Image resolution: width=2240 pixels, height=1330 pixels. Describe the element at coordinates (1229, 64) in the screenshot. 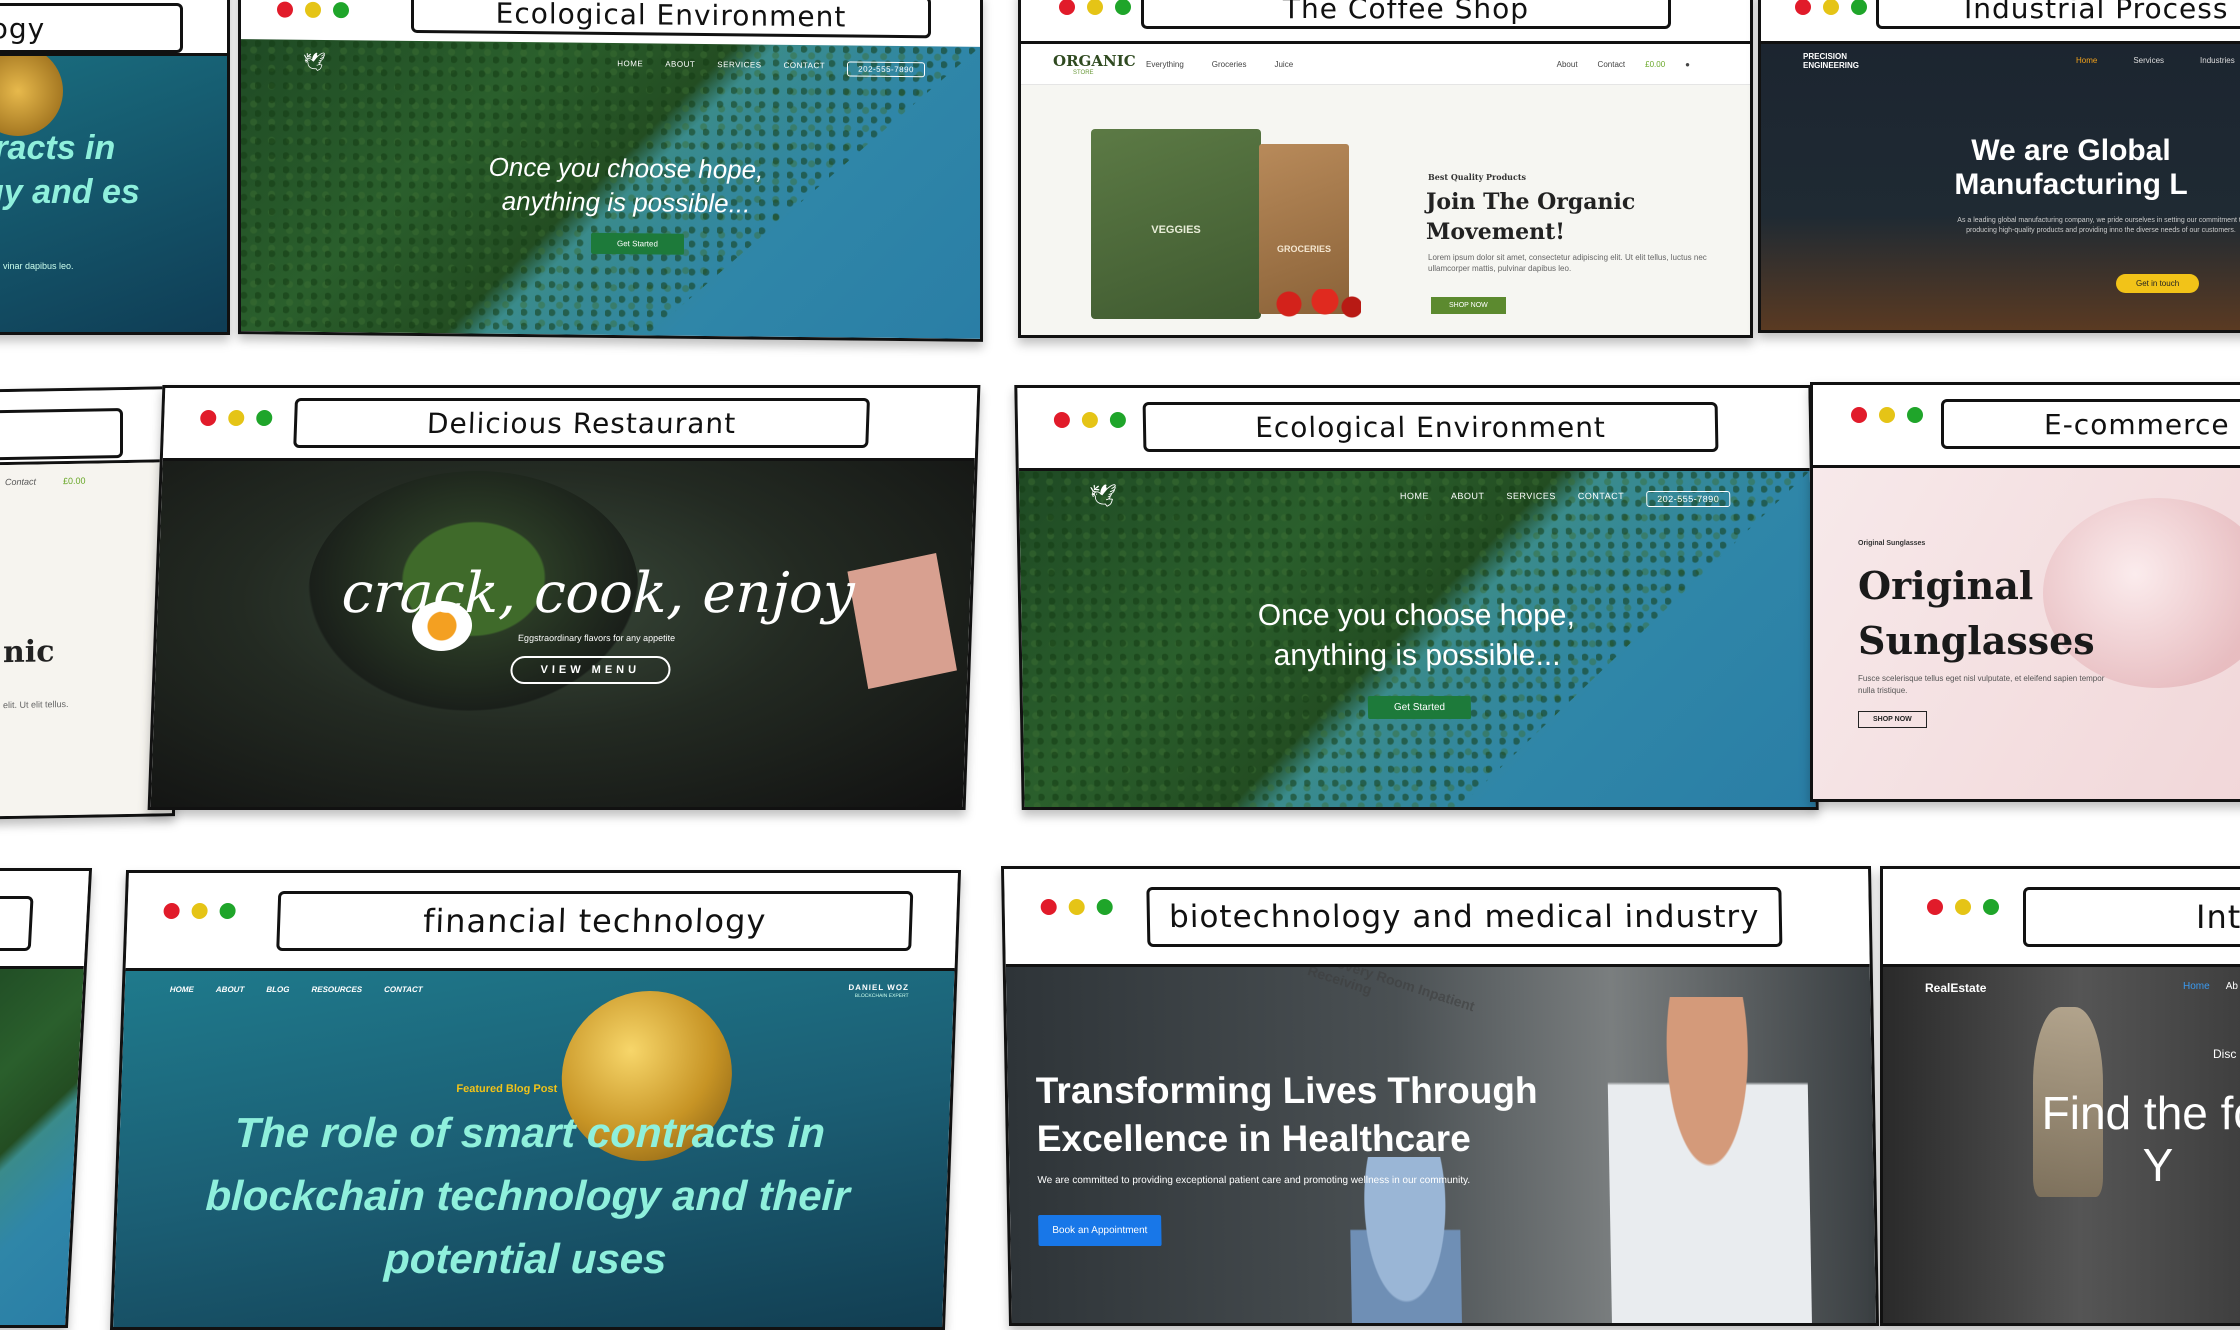

I see `nav-groceries: Groceries` at that location.